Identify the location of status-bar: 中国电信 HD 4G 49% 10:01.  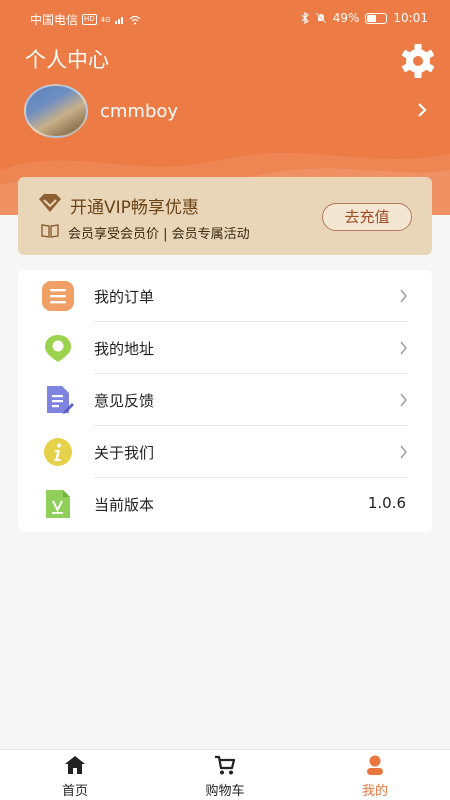
(225, 19).